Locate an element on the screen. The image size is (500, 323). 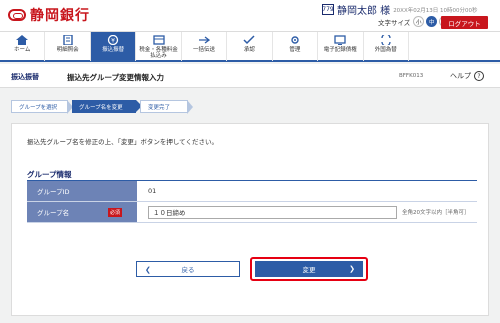
table-row: グループID 01 is located at coordinates (252, 191).